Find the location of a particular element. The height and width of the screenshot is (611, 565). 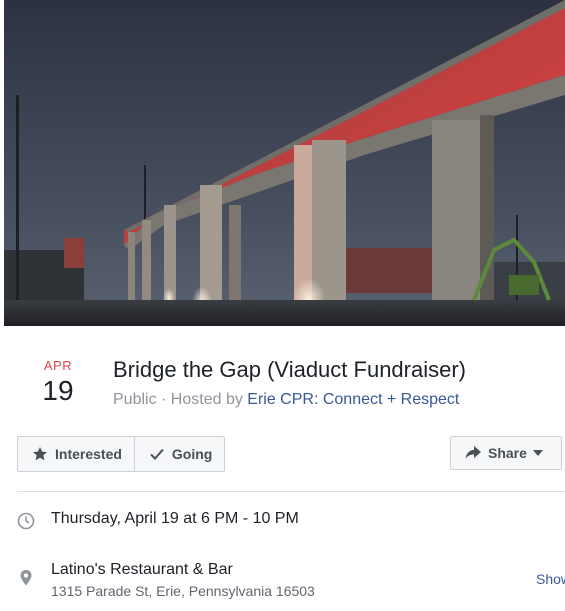

clock-icon is located at coordinates (26, 521).